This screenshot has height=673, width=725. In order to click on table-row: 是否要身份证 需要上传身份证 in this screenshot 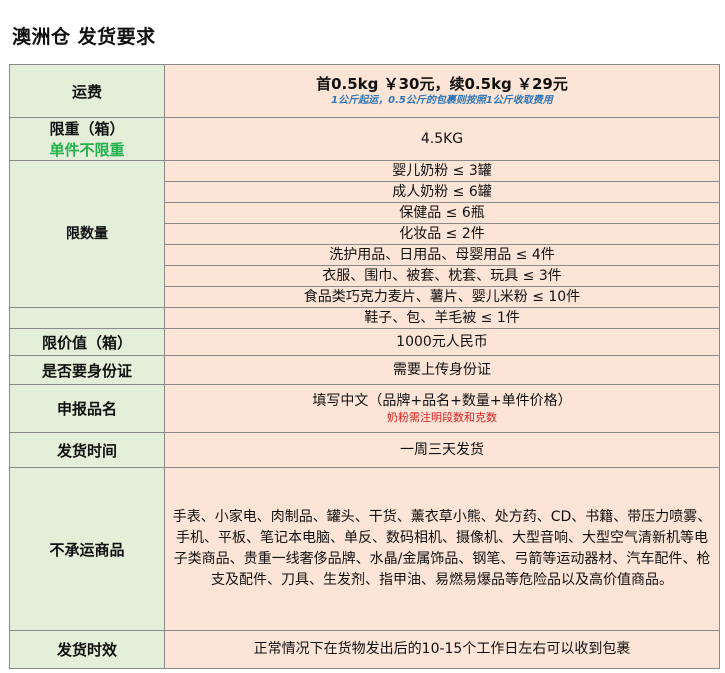, I will do `click(364, 370)`.